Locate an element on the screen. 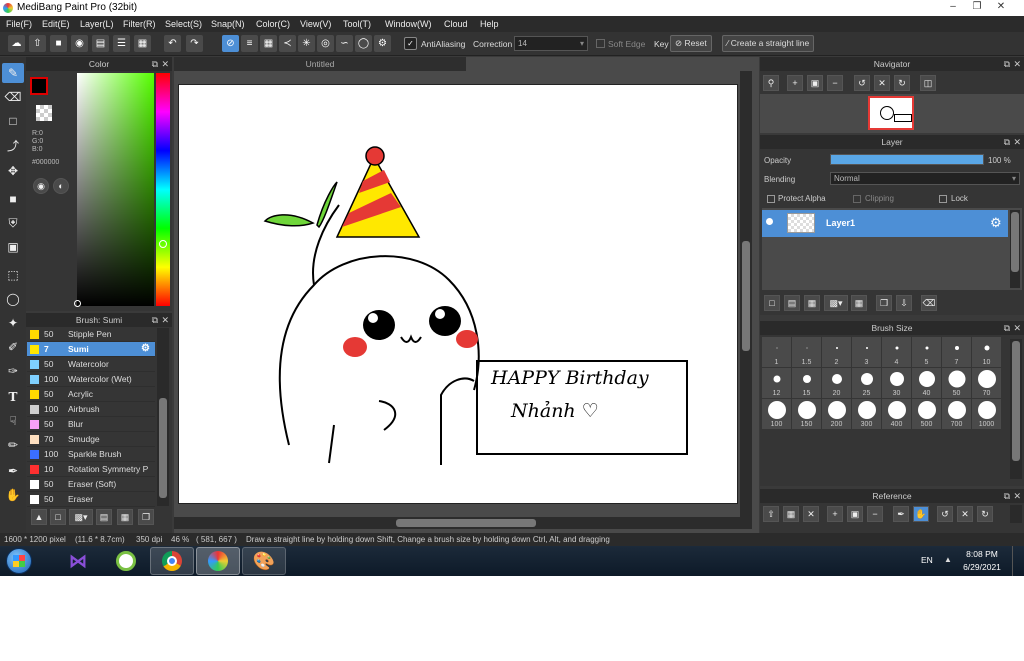 The width and height of the screenshot is (1024, 661). select-tool-icon: ⬚ is located at coordinates (13, 275).